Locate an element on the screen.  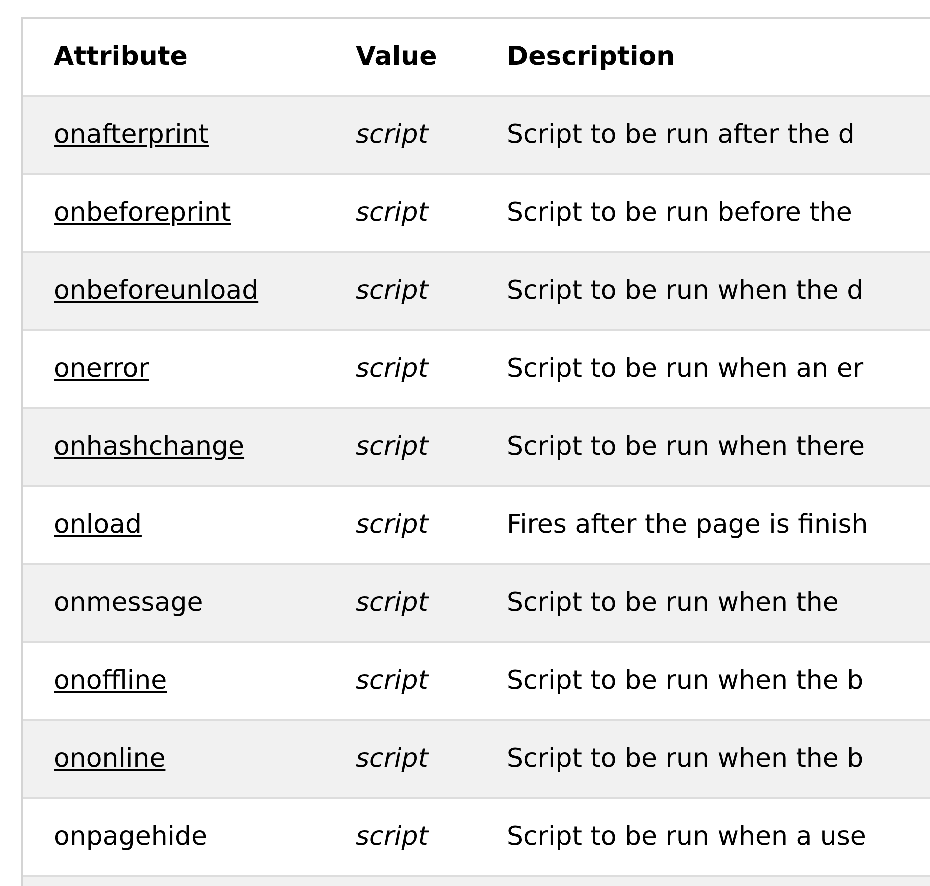
attribute-link: ononline is located at coordinates (110, 759).